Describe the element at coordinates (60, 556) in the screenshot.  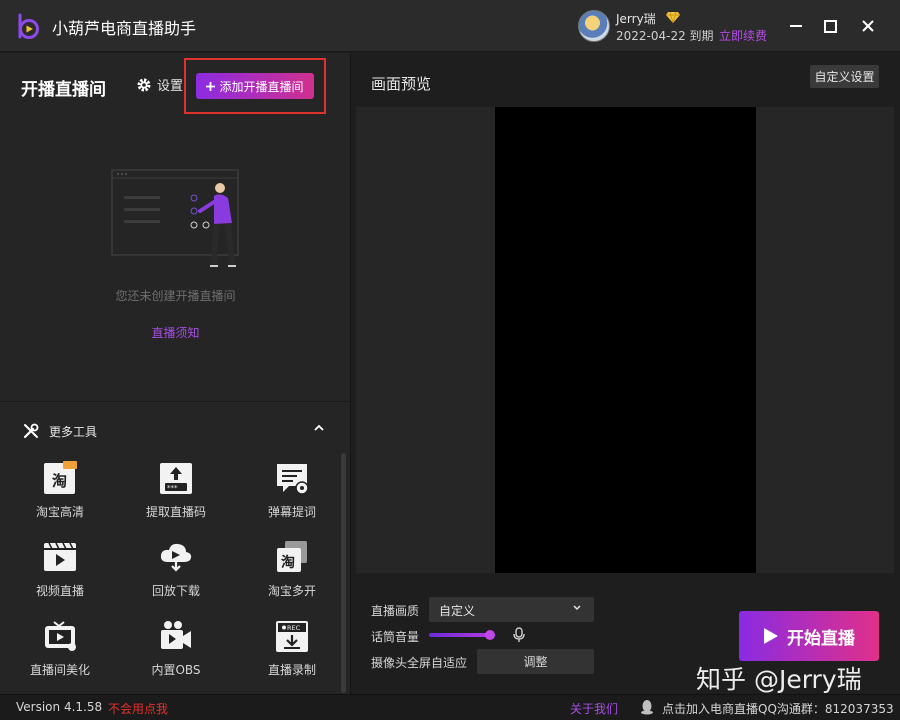
I see `video-live-icon` at that location.